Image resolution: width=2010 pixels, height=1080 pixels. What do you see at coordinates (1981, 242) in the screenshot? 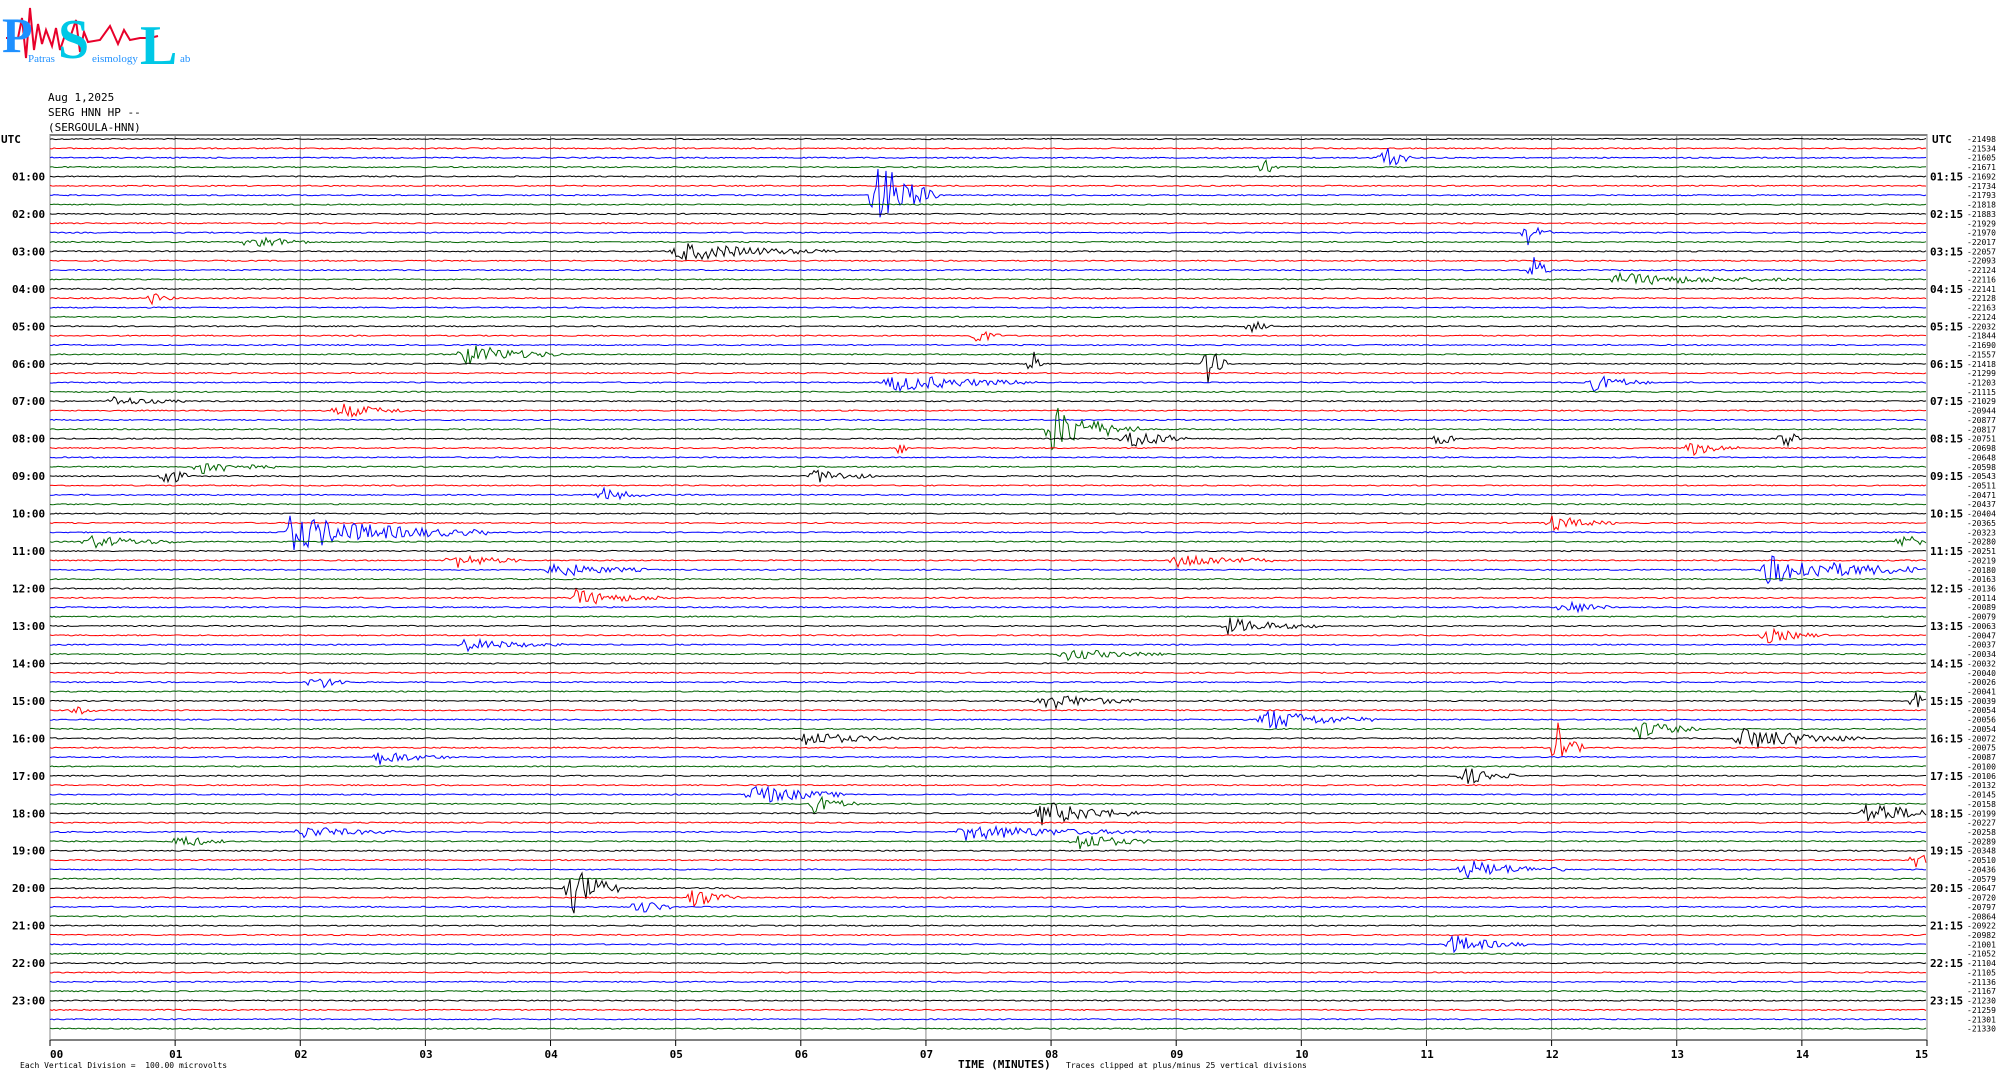
I see `trace-count-label: -22017` at bounding box center [1981, 242].